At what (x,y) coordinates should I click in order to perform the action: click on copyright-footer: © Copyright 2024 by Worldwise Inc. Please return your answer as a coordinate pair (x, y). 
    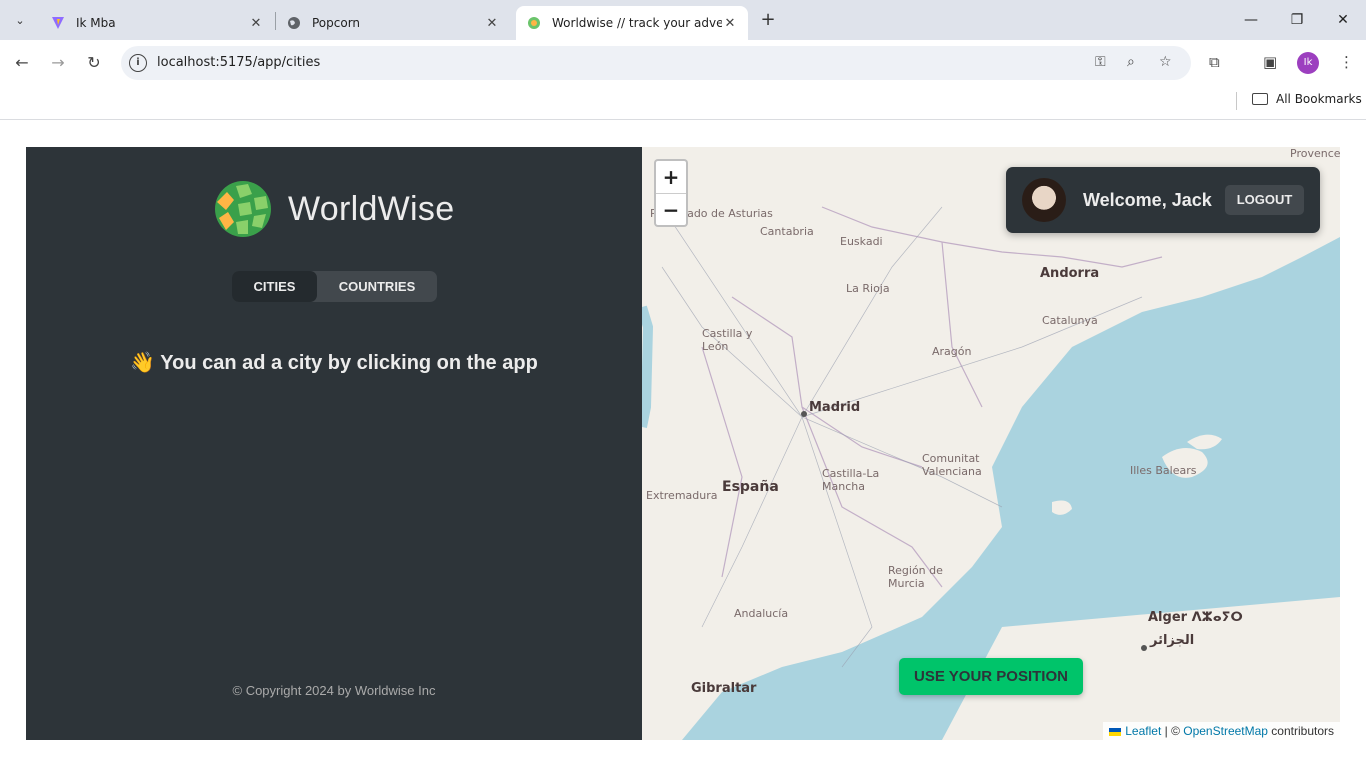
    Looking at the image, I should click on (334, 690).